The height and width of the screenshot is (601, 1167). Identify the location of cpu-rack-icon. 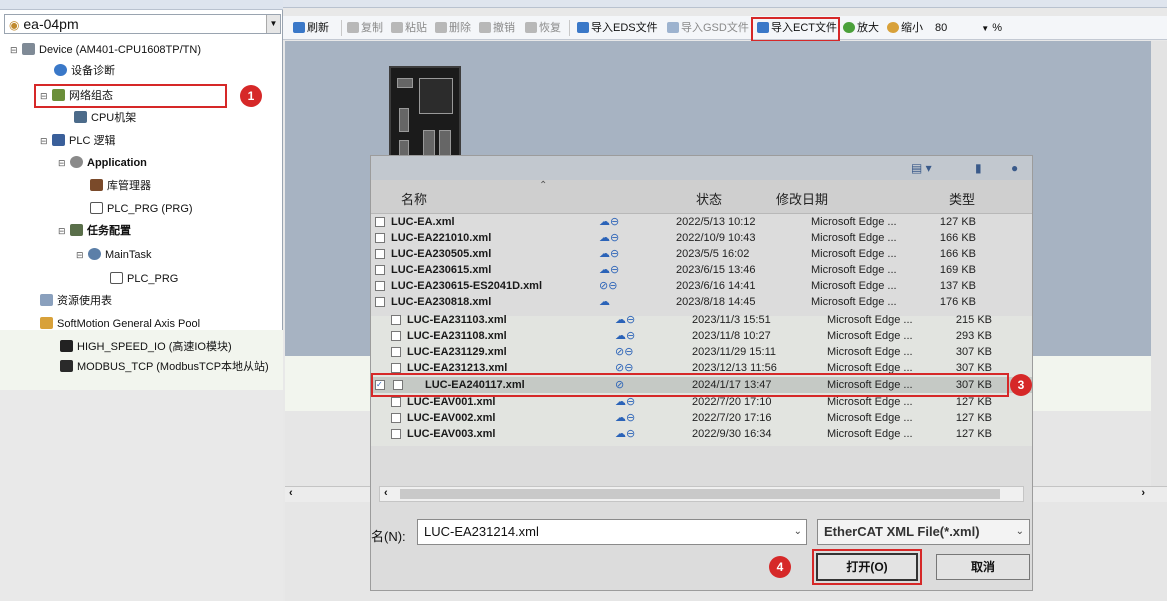
(80, 117).